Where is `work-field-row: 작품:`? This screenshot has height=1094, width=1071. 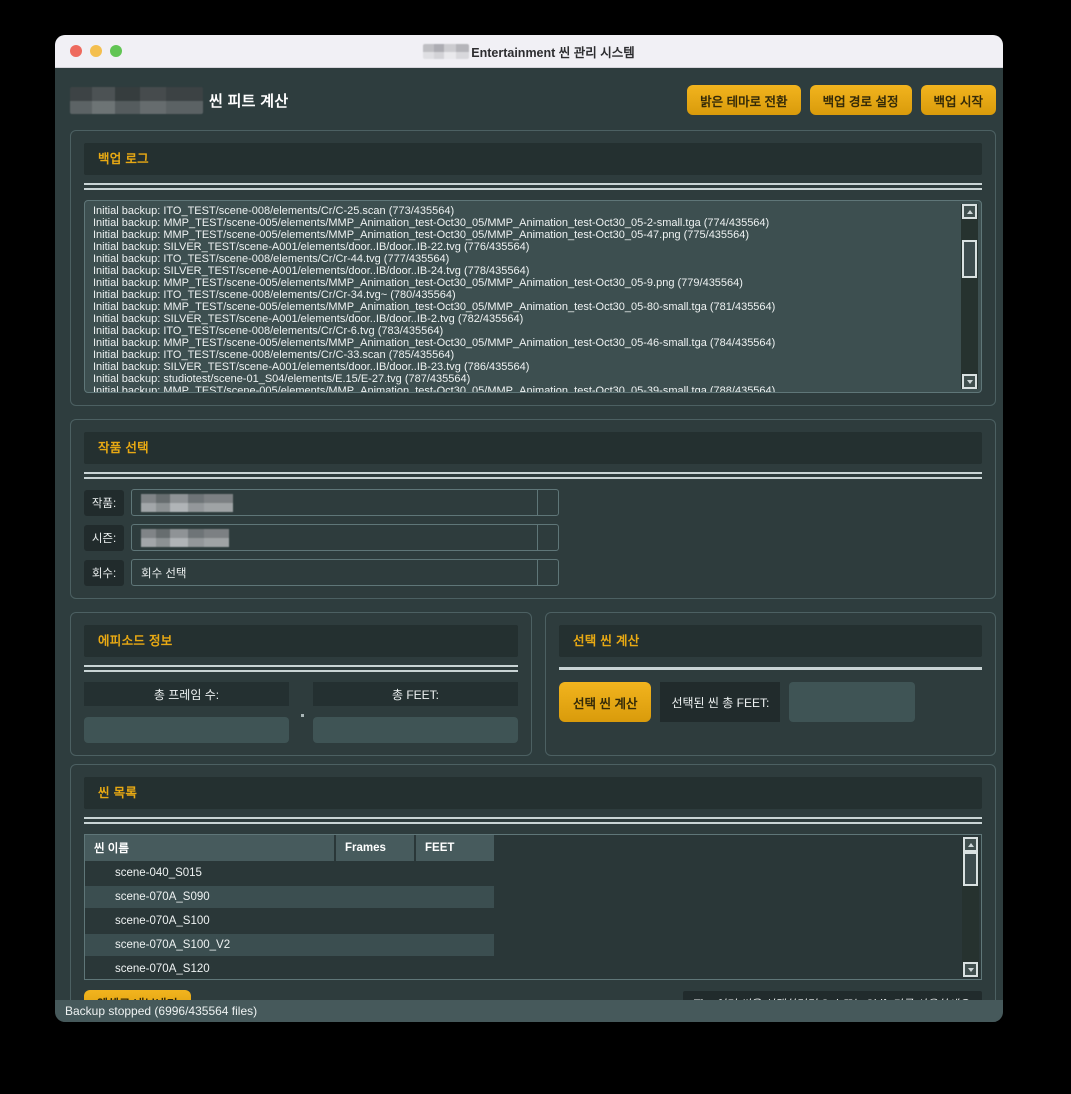
work-field-row: 작품: is located at coordinates (533, 502).